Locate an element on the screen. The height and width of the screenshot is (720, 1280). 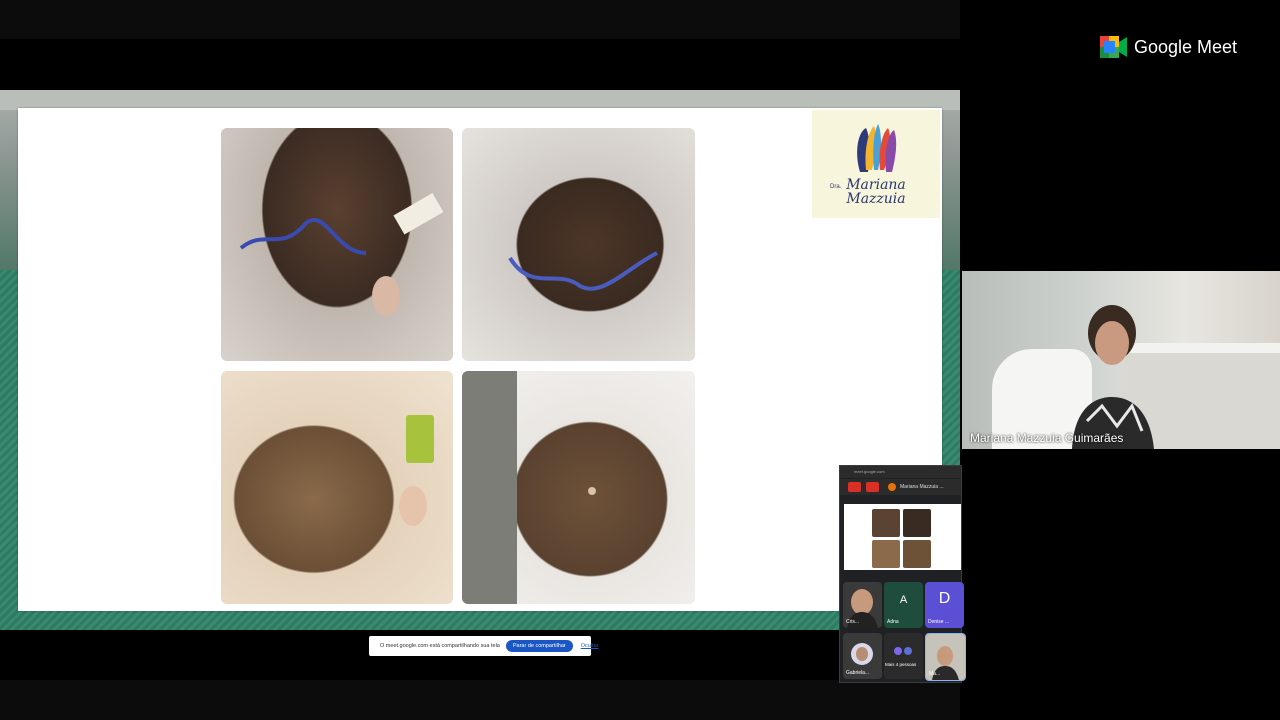
photo-head-side-marked is located at coordinates (337, 244).